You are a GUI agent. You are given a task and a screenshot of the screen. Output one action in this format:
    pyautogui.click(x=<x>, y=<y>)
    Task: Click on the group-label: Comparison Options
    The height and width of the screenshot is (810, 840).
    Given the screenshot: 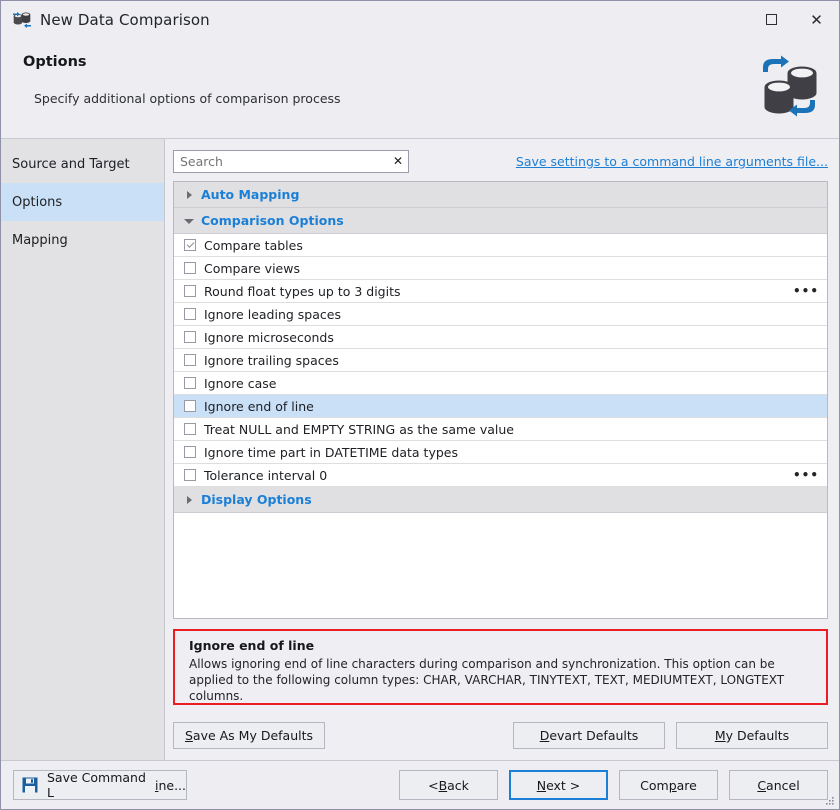 What is the action you would take?
    pyautogui.click(x=272, y=220)
    